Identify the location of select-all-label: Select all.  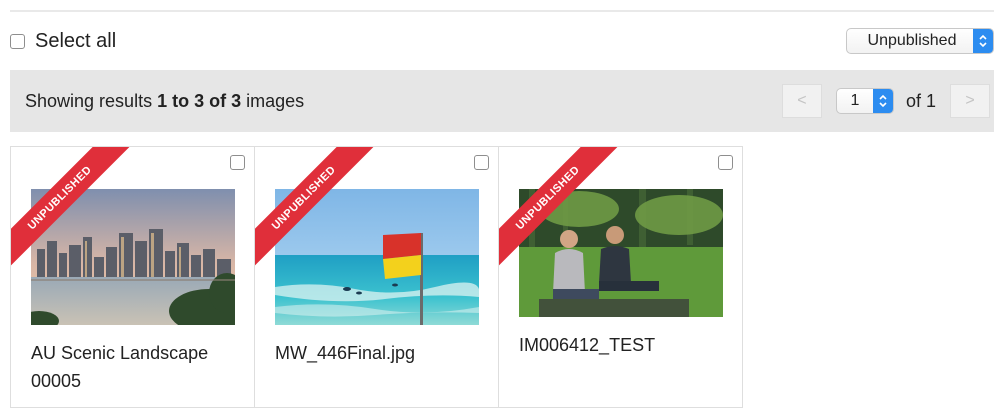
(76, 41).